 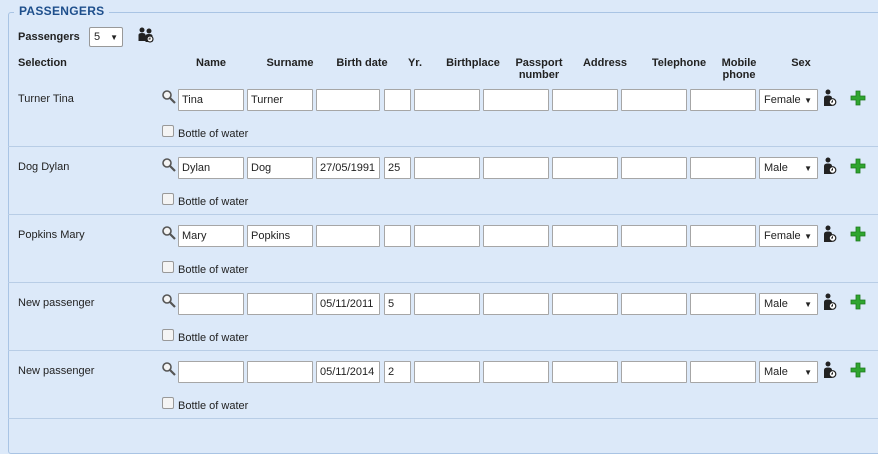 What do you see at coordinates (211, 63) in the screenshot?
I see `col-name: Name` at bounding box center [211, 63].